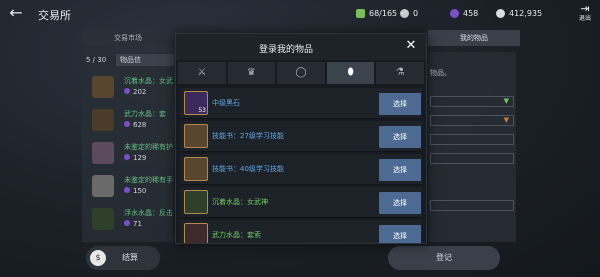 The image size is (600, 277). What do you see at coordinates (300, 14) in the screenshot?
I see `top-bar: ← 交易所 68/165 0 458 412,935 ⇥ 退出` at bounding box center [300, 14].